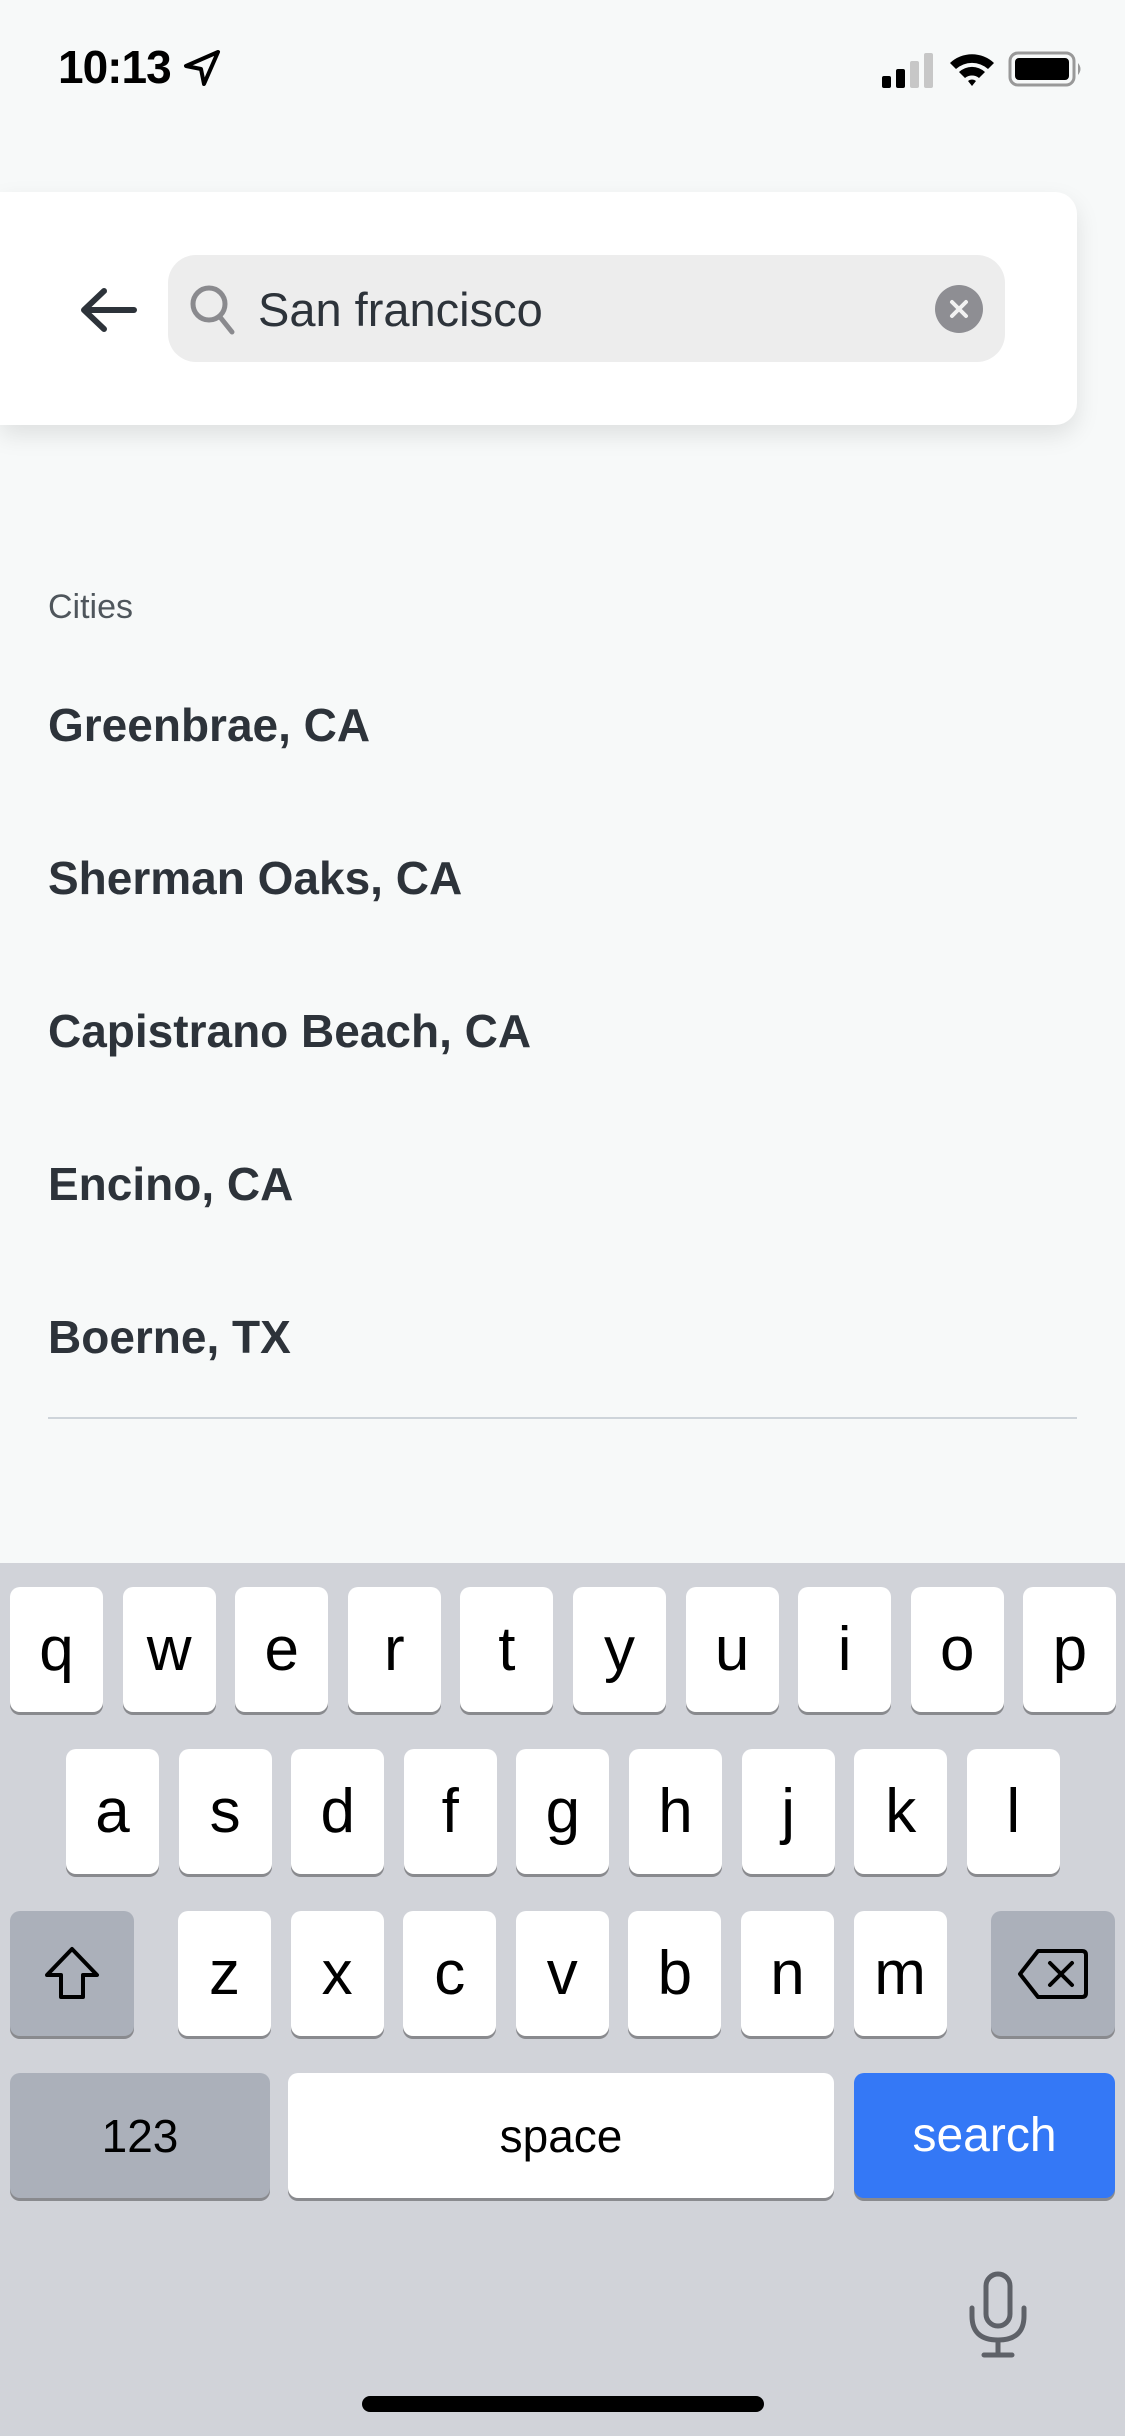 The image size is (1125, 2436). Describe the element at coordinates (675, 1811) in the screenshot. I see `key-h: h` at that location.